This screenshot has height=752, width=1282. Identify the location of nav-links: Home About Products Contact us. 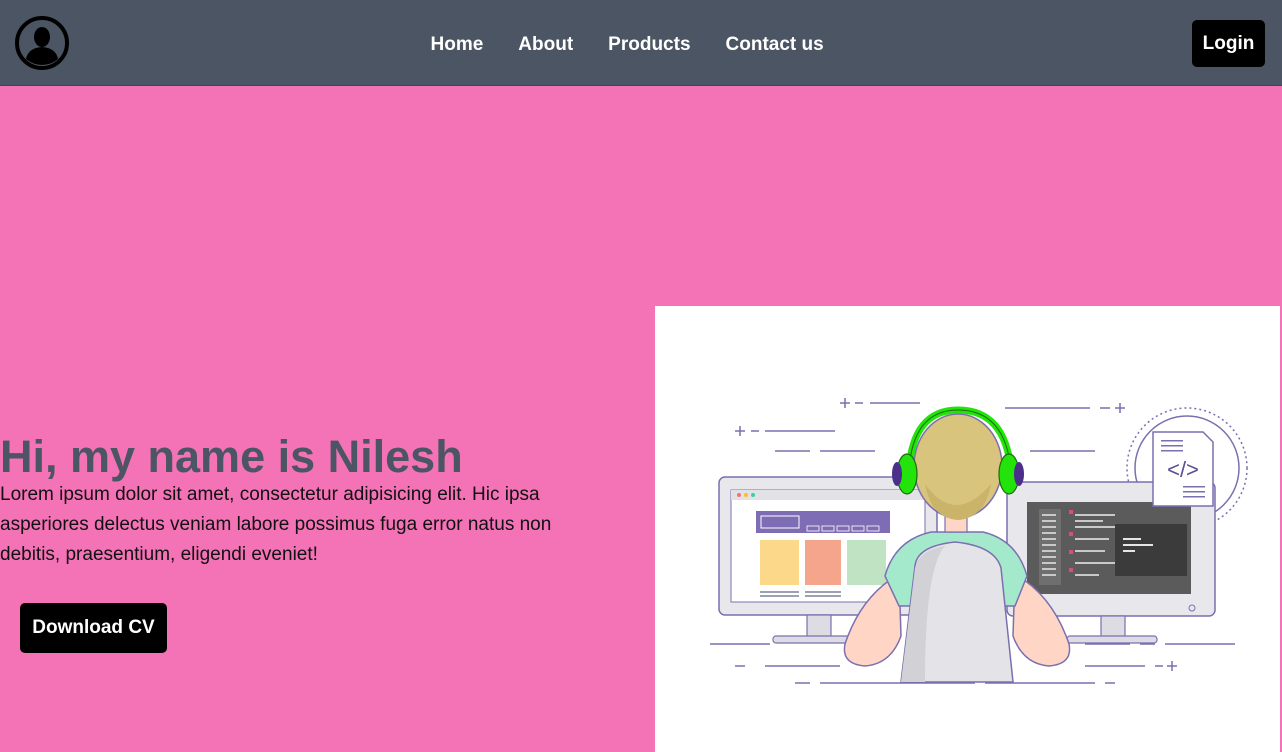
(627, 45).